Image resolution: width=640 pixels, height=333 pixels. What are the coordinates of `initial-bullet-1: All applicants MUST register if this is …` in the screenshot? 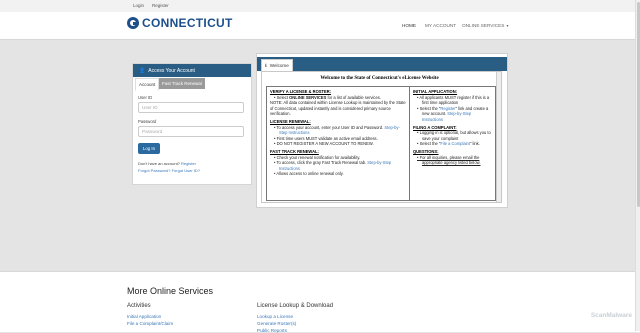 It's located at (453, 100).